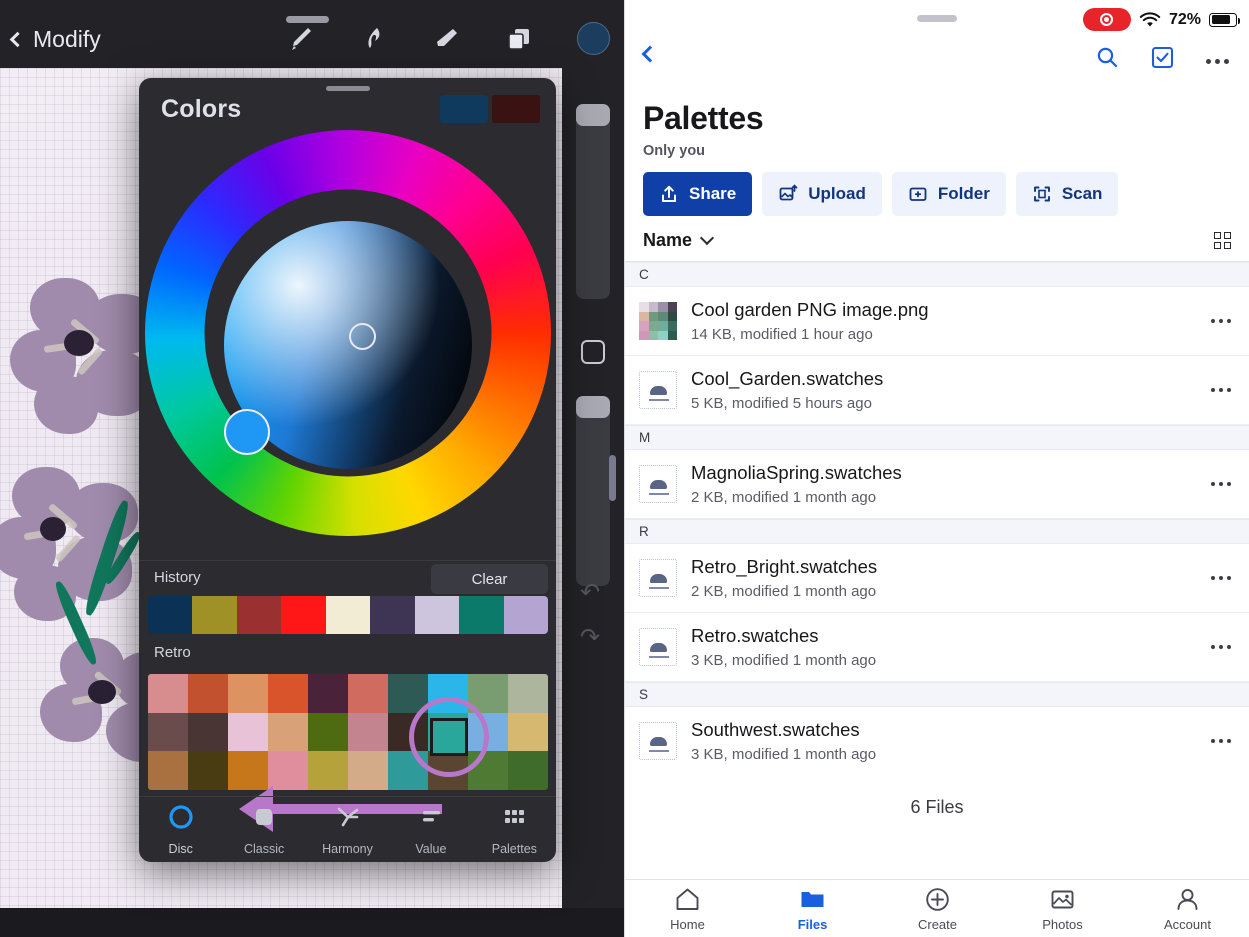 The height and width of the screenshot is (937, 1249). I want to click on colors-tab-palettes: Palettes, so click(514, 830).